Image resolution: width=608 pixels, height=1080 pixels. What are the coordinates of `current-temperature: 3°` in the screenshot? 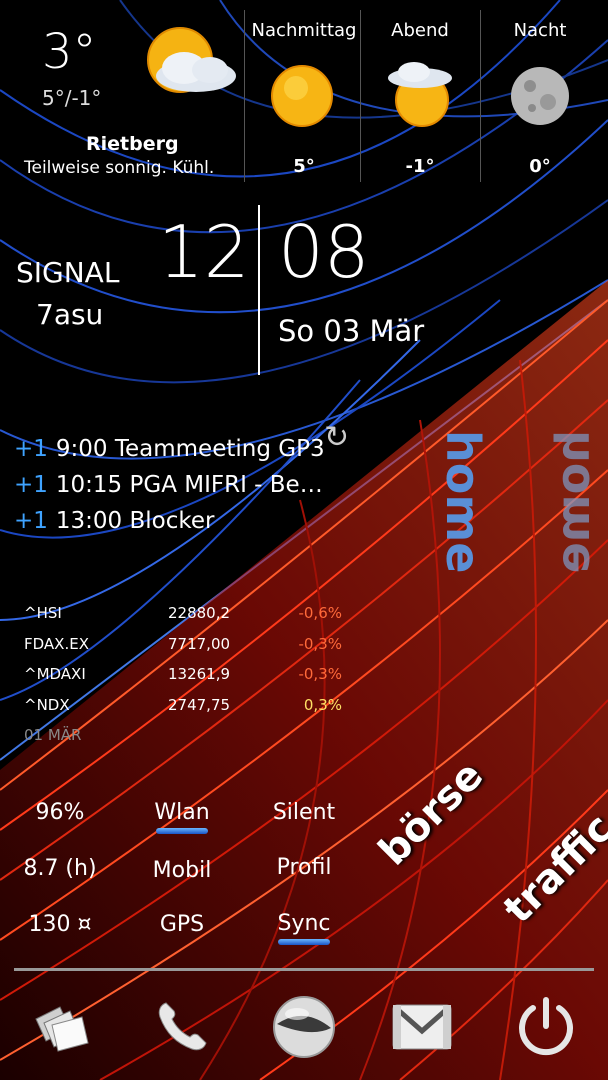 It's located at (69, 52).